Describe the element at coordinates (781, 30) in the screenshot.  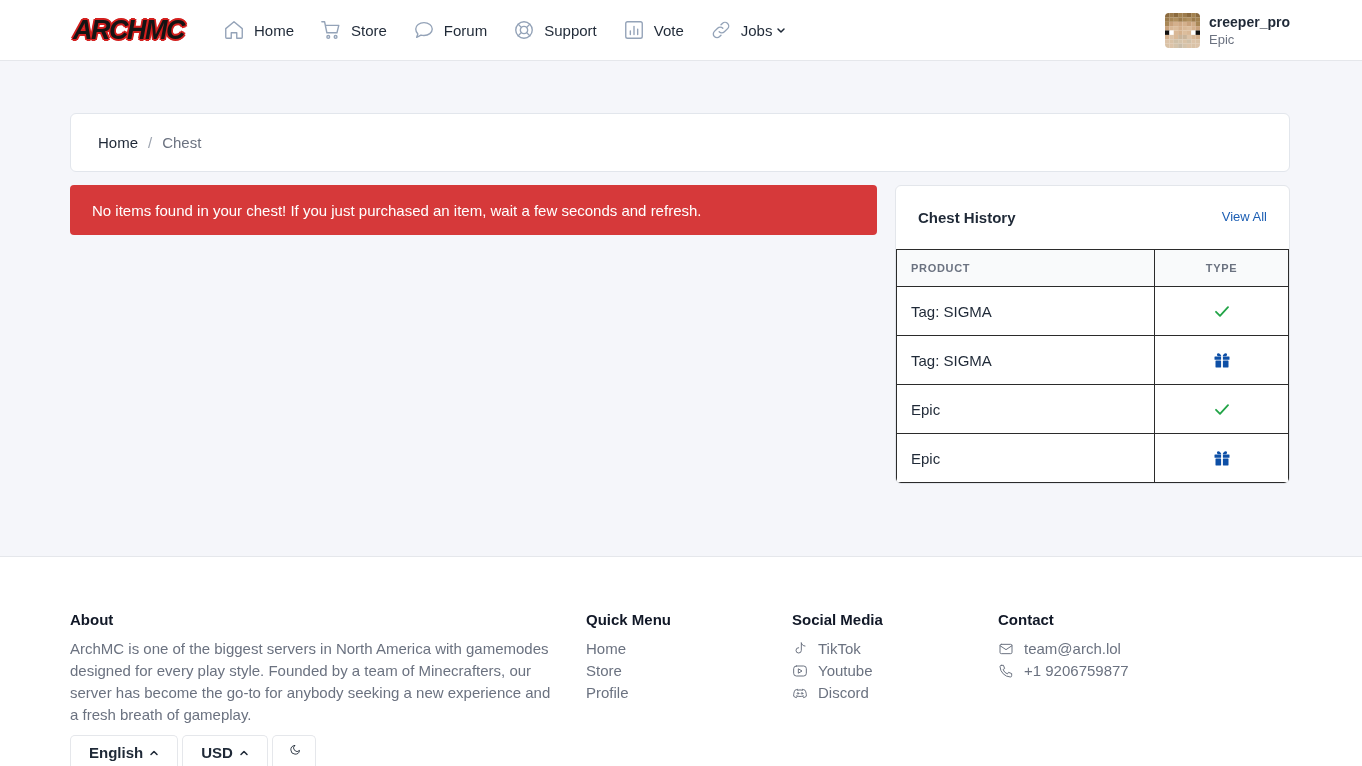
I see `chevron-down-icon` at that location.